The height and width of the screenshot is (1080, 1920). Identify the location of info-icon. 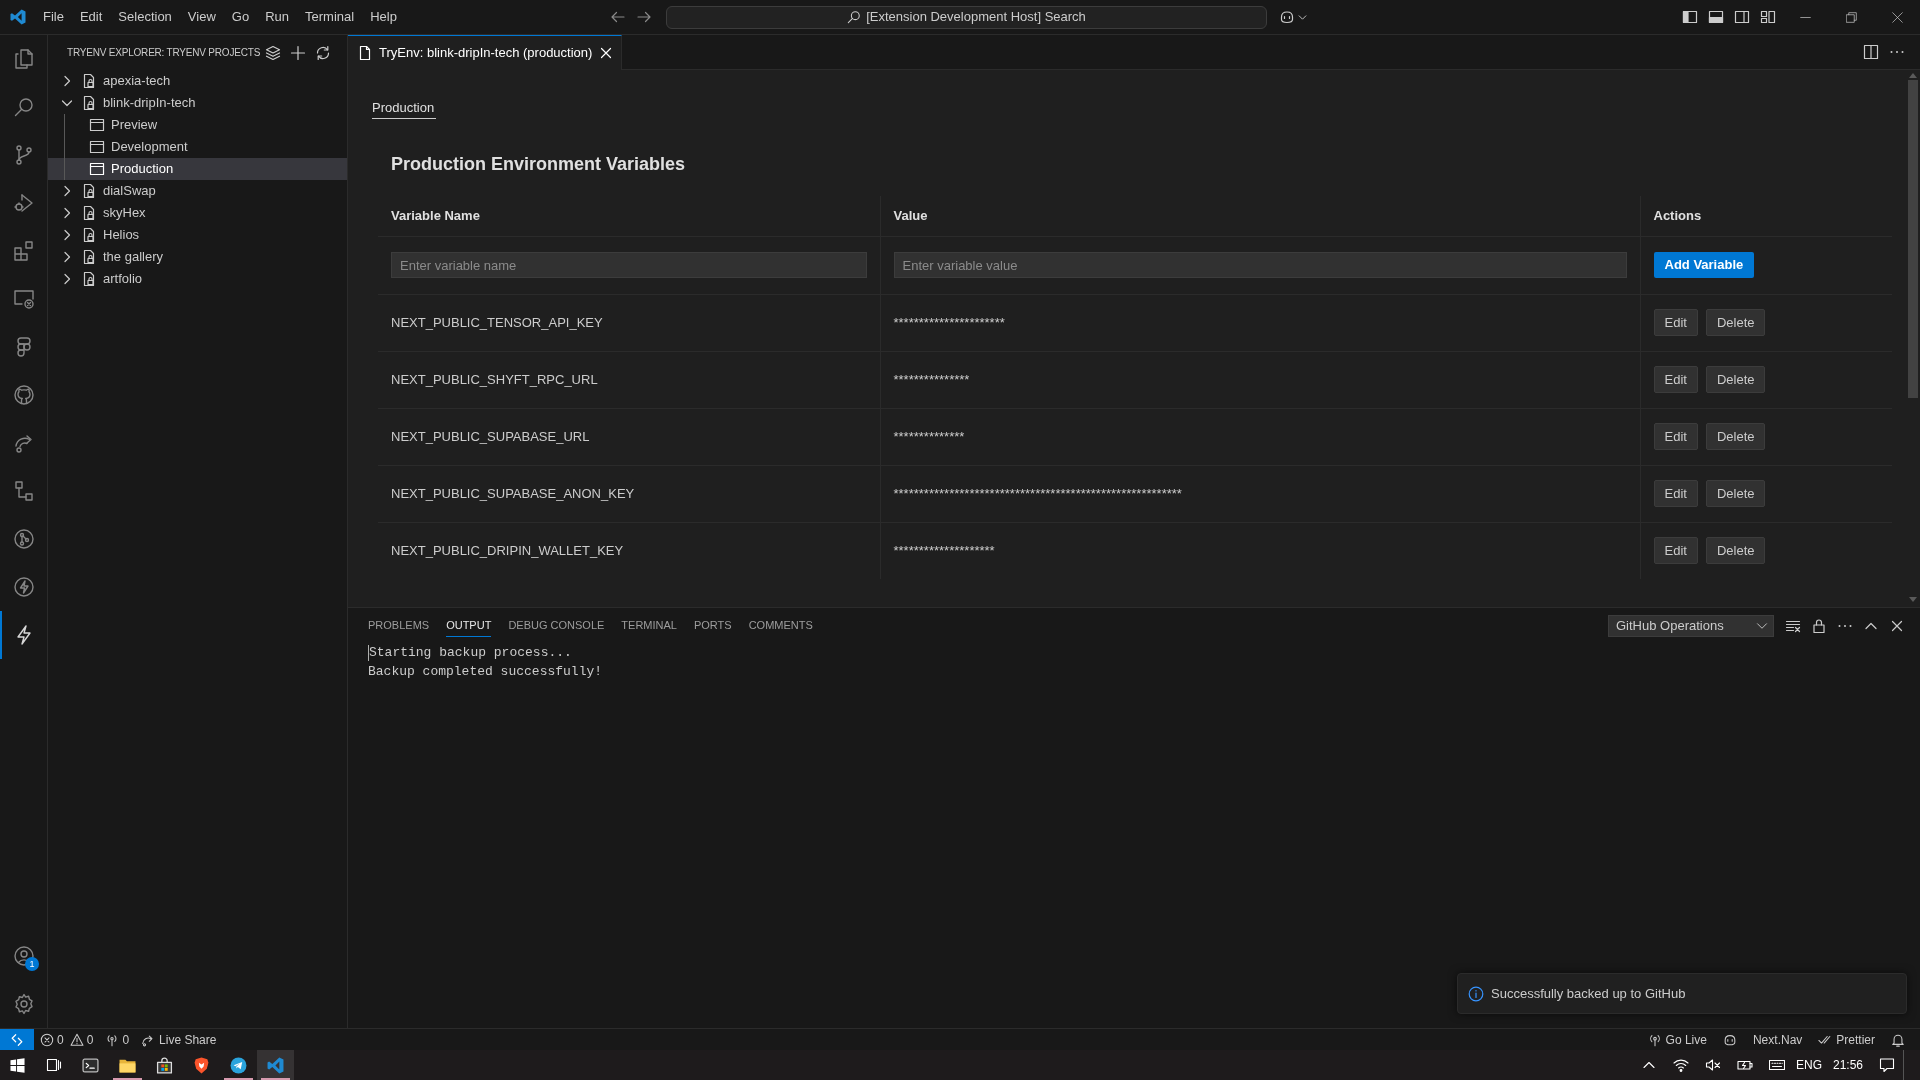
(1476, 993).